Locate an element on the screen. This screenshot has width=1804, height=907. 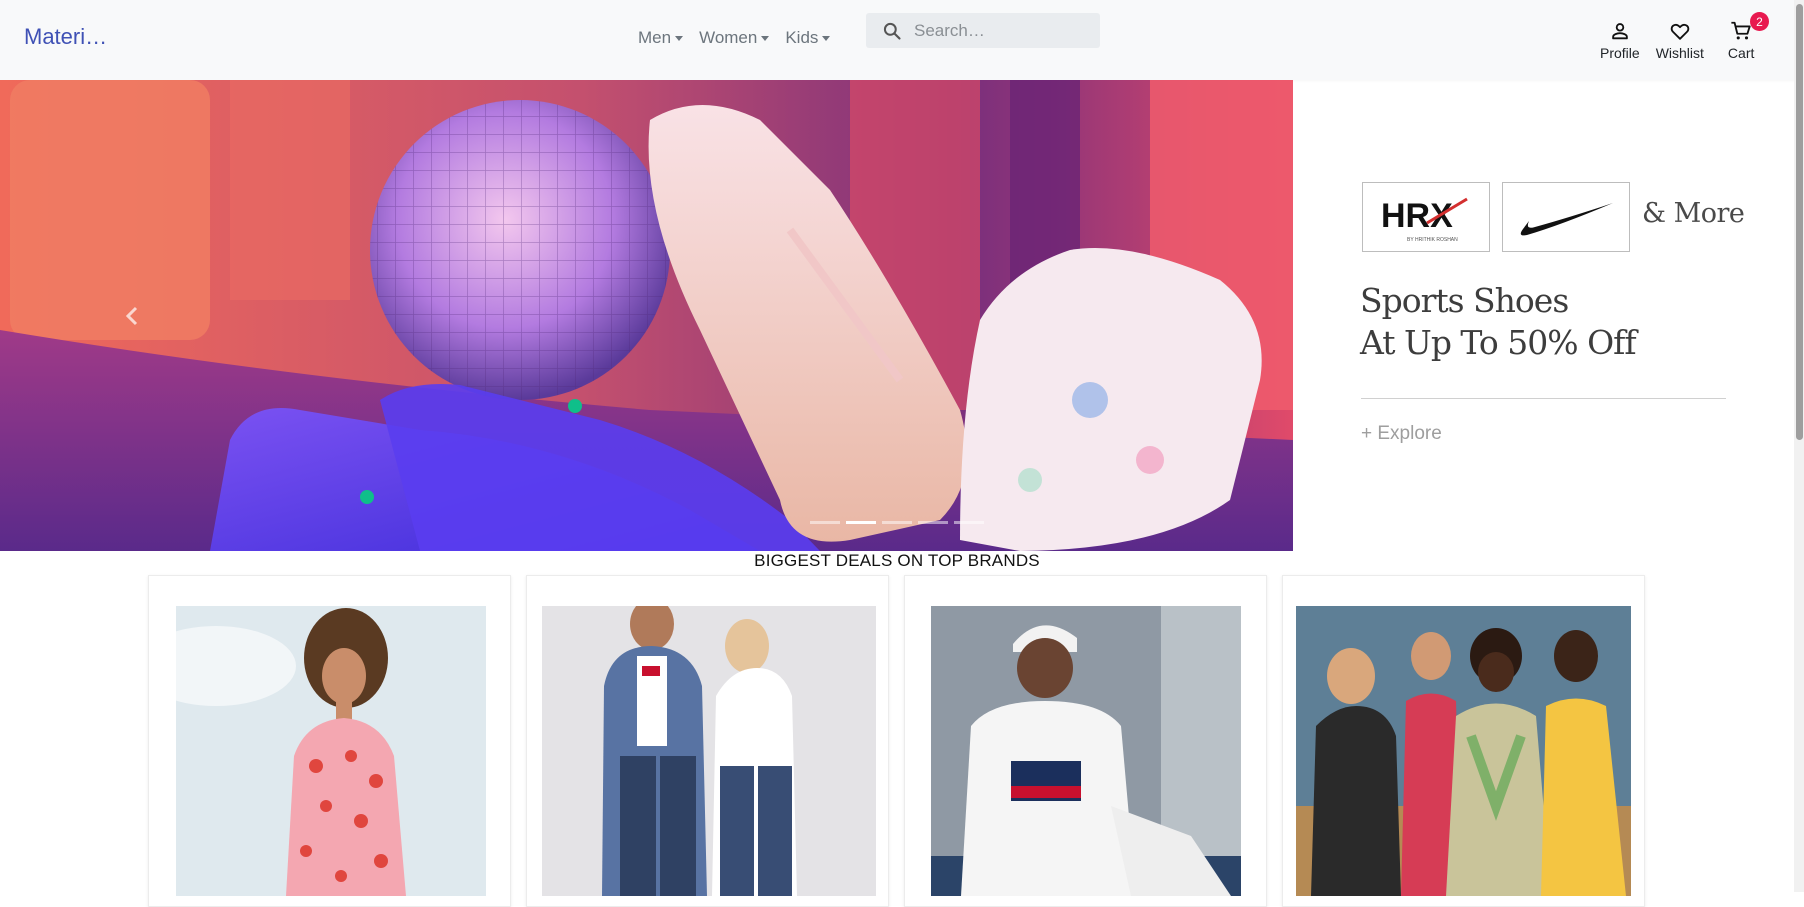
nav-kids-dropdown: Kids is located at coordinates (807, 38).